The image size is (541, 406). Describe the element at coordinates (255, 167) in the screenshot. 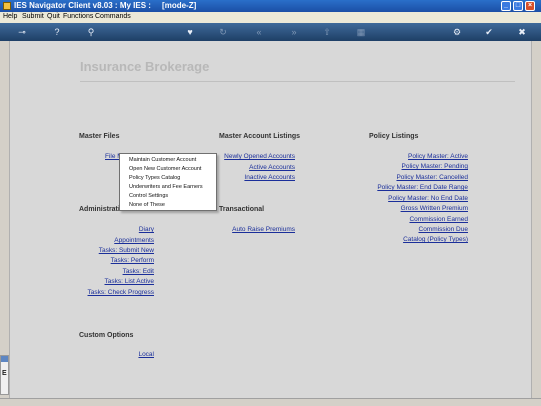

I see `active-accounts-link: Active Accounts` at that location.